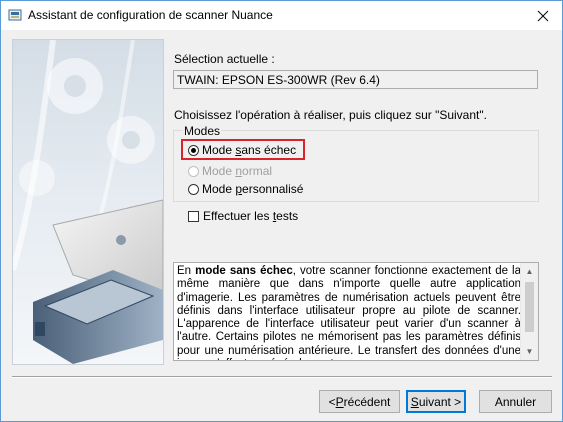 The height and width of the screenshot is (422, 563). I want to click on close-button, so click(543, 15).